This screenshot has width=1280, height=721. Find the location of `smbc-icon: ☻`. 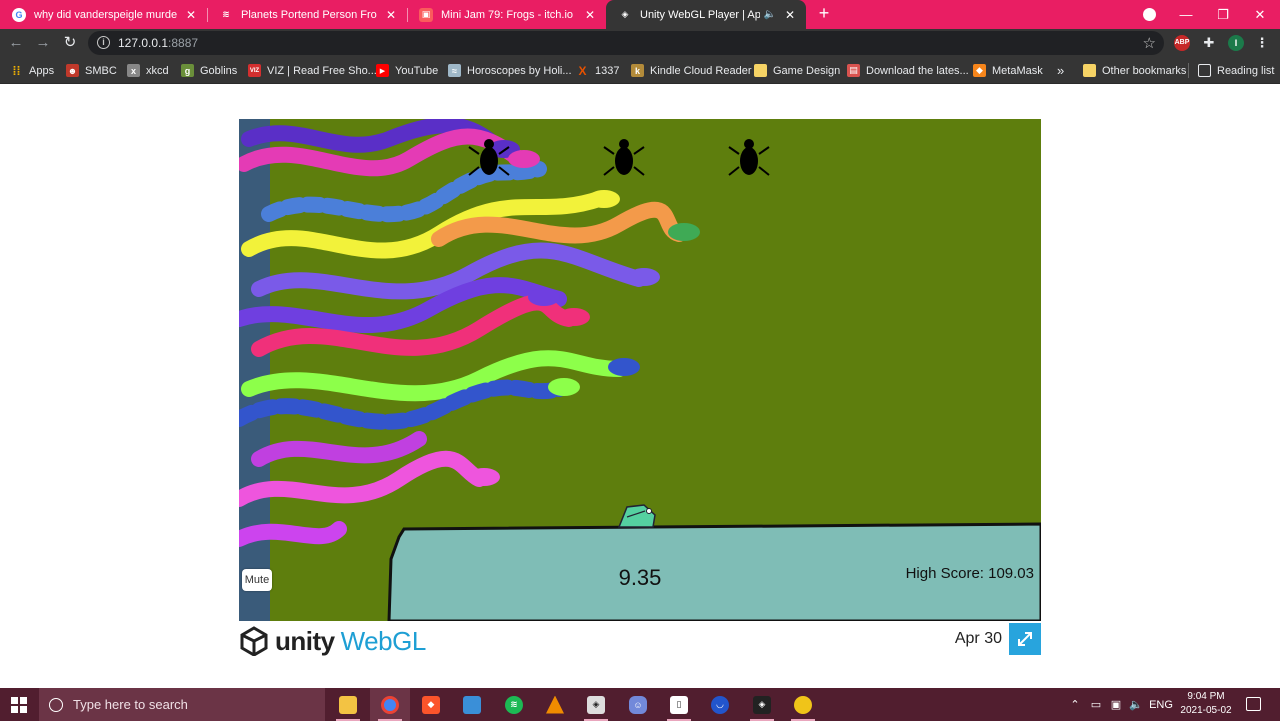

smbc-icon: ☻ is located at coordinates (72, 70).